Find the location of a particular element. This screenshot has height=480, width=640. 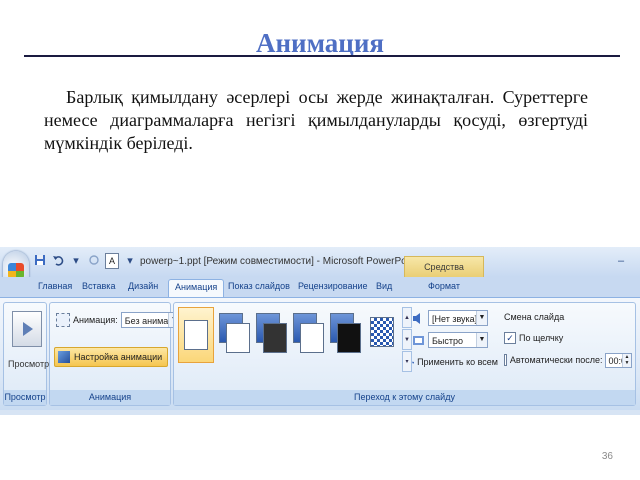

tab-view: Вид is located at coordinates (384, 286).